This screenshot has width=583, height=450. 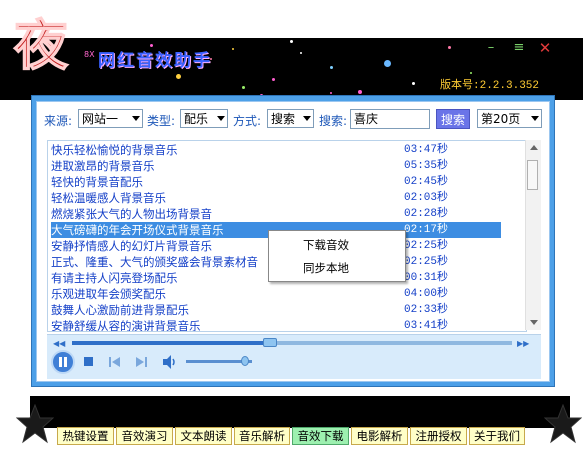 What do you see at coordinates (276, 166) in the screenshot?
I see `list-item: 进取激昂的背景音乐 05:35秒` at bounding box center [276, 166].